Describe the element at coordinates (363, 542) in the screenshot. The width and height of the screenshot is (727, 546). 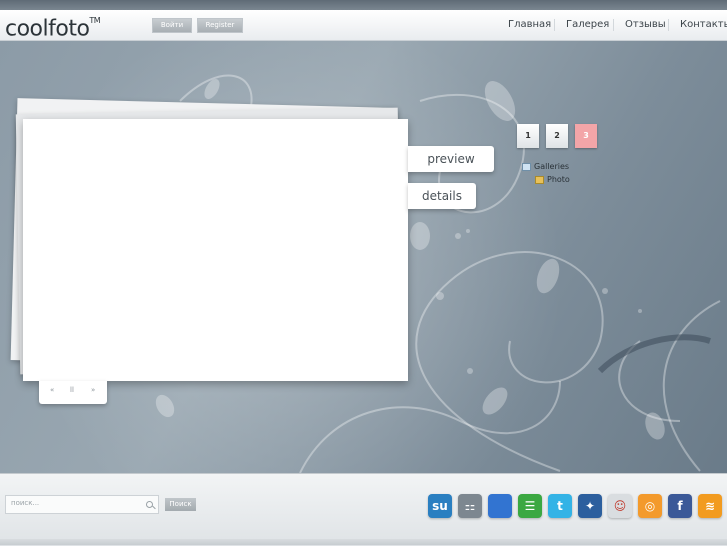
I see `bottom-strip` at that location.